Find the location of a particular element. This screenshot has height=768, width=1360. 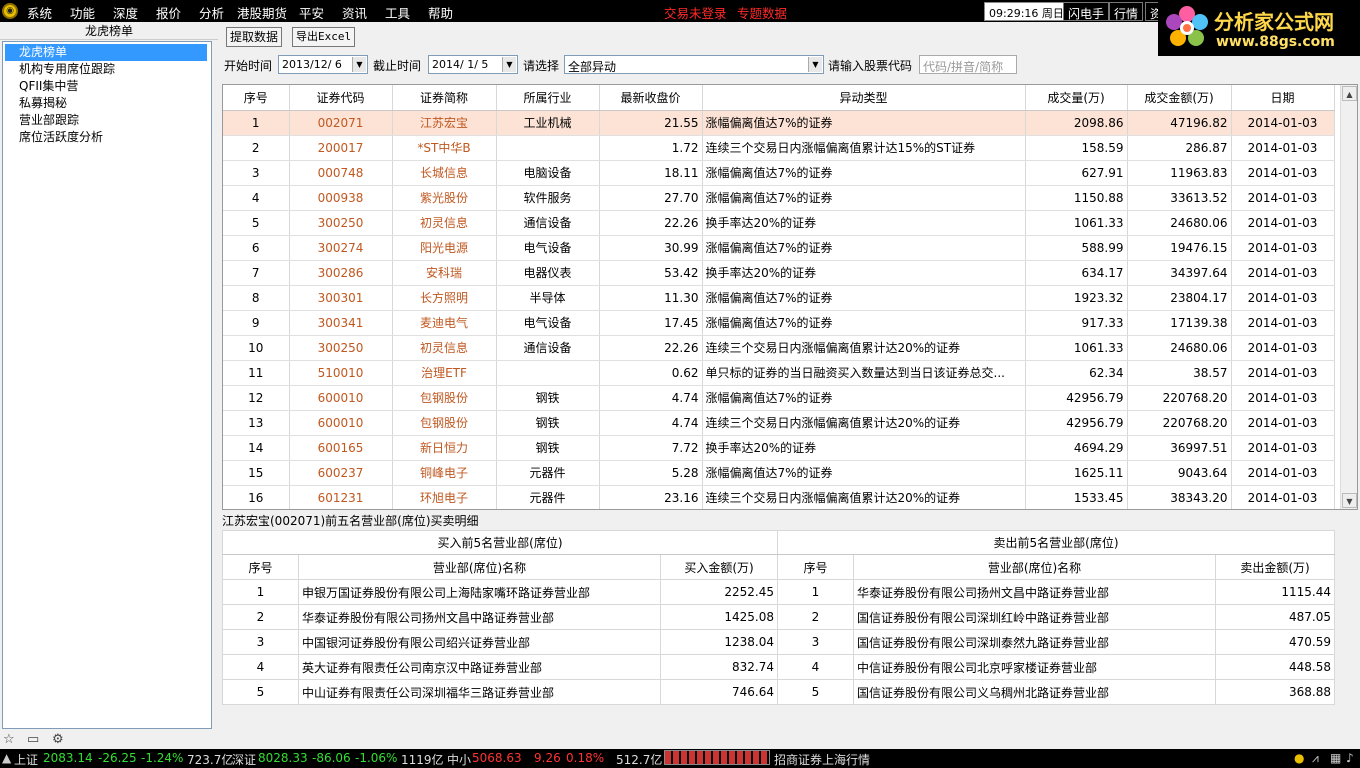

cell-buy-broker-name: 英大证券有限责任公司南京汉中路证券营业部 is located at coordinates (479, 667).